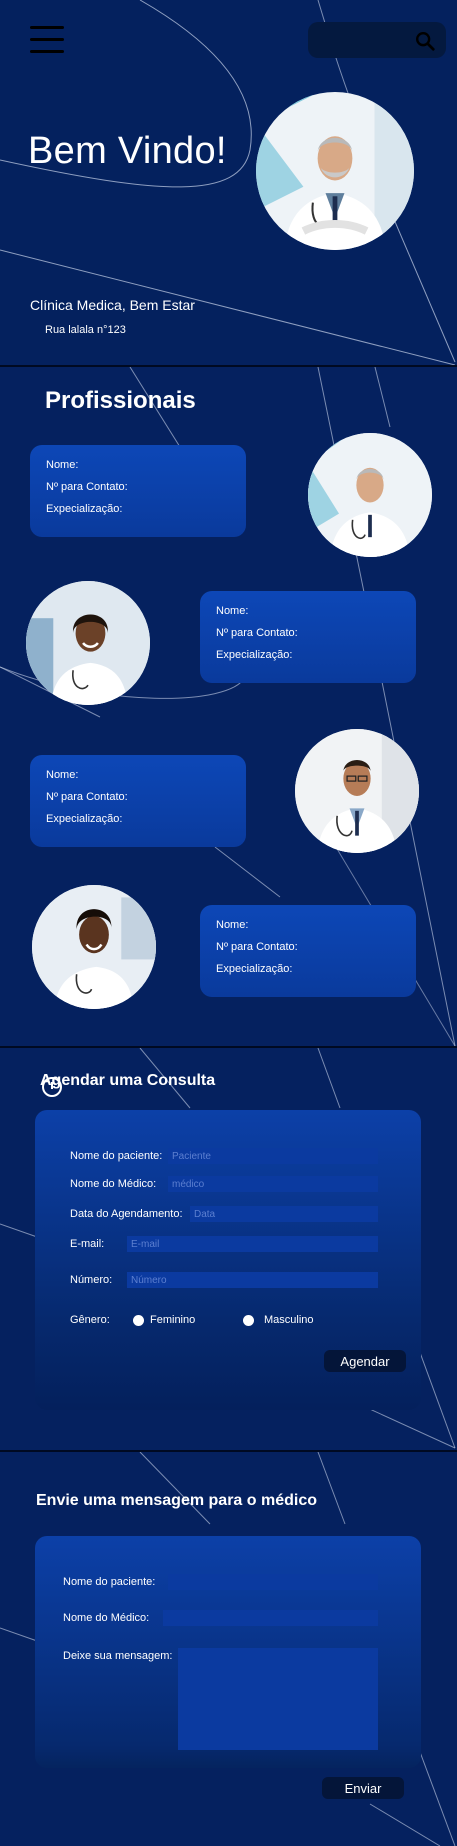  What do you see at coordinates (138, 1320) in the screenshot?
I see `female-radio` at bounding box center [138, 1320].